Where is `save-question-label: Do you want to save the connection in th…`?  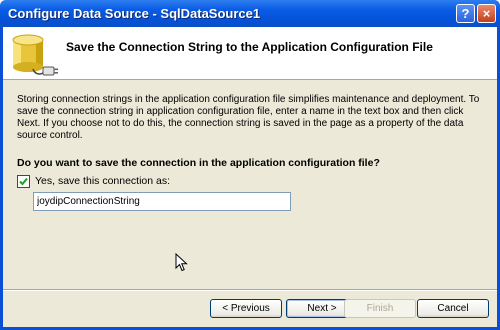
save-question-label: Do you want to save the connection in th… is located at coordinates (198, 163).